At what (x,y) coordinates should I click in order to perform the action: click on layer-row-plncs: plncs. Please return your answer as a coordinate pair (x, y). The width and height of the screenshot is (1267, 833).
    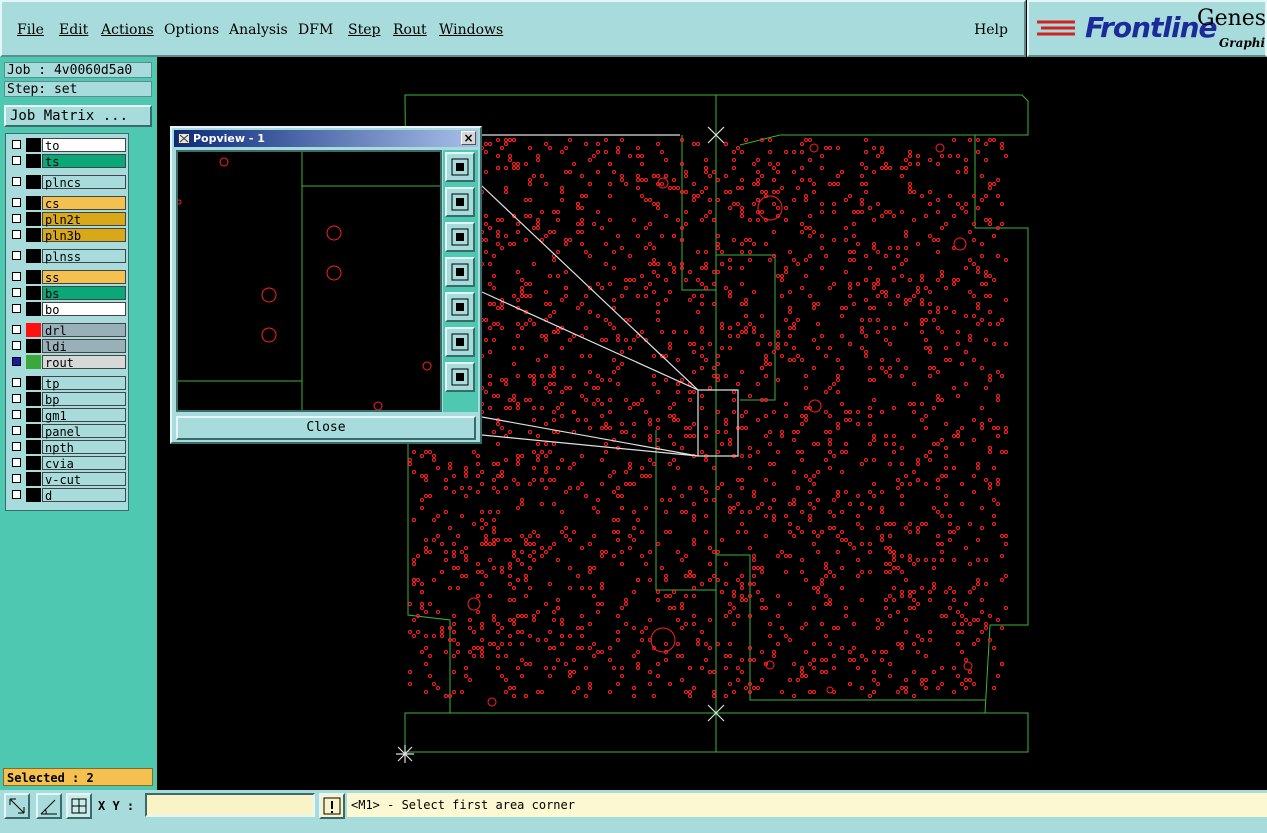
    Looking at the image, I should click on (67, 182).